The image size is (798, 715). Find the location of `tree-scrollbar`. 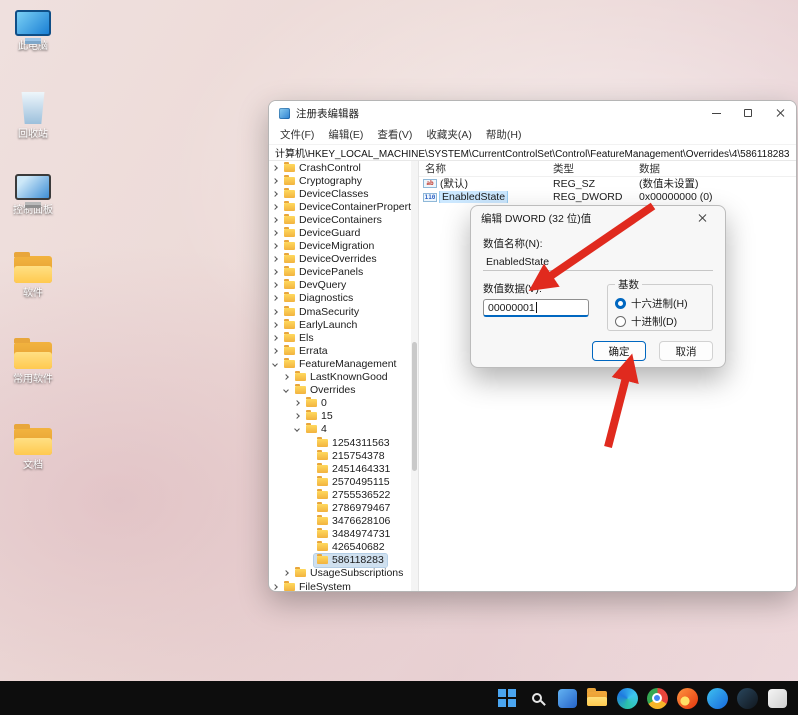

tree-scrollbar is located at coordinates (414, 376).